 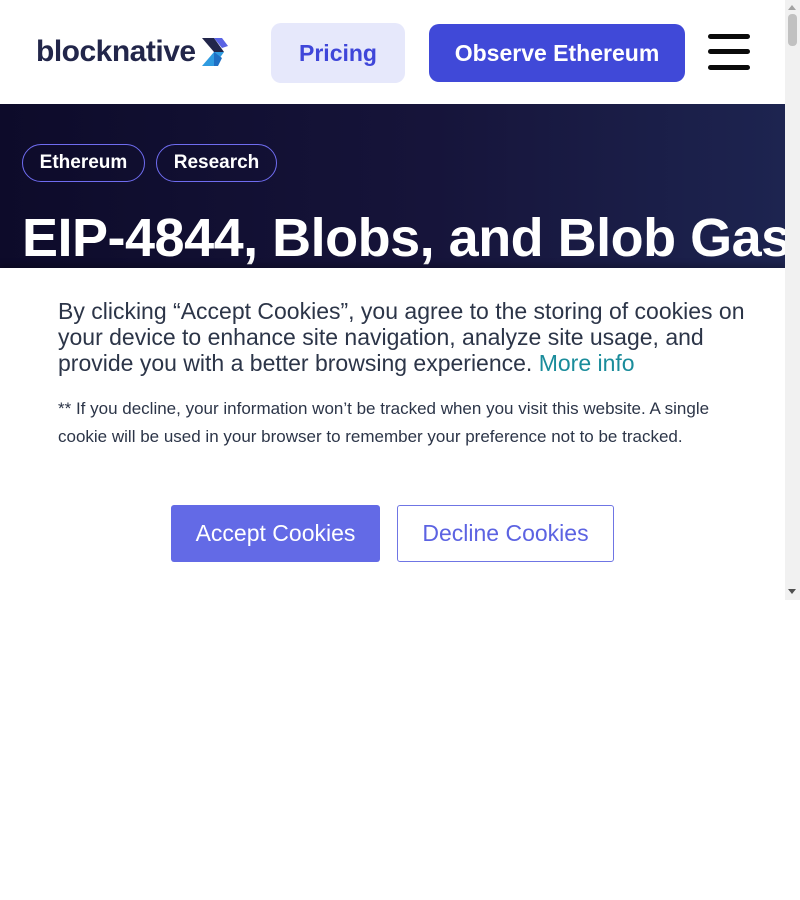 I want to click on more-info-link: More info, so click(x=587, y=363).